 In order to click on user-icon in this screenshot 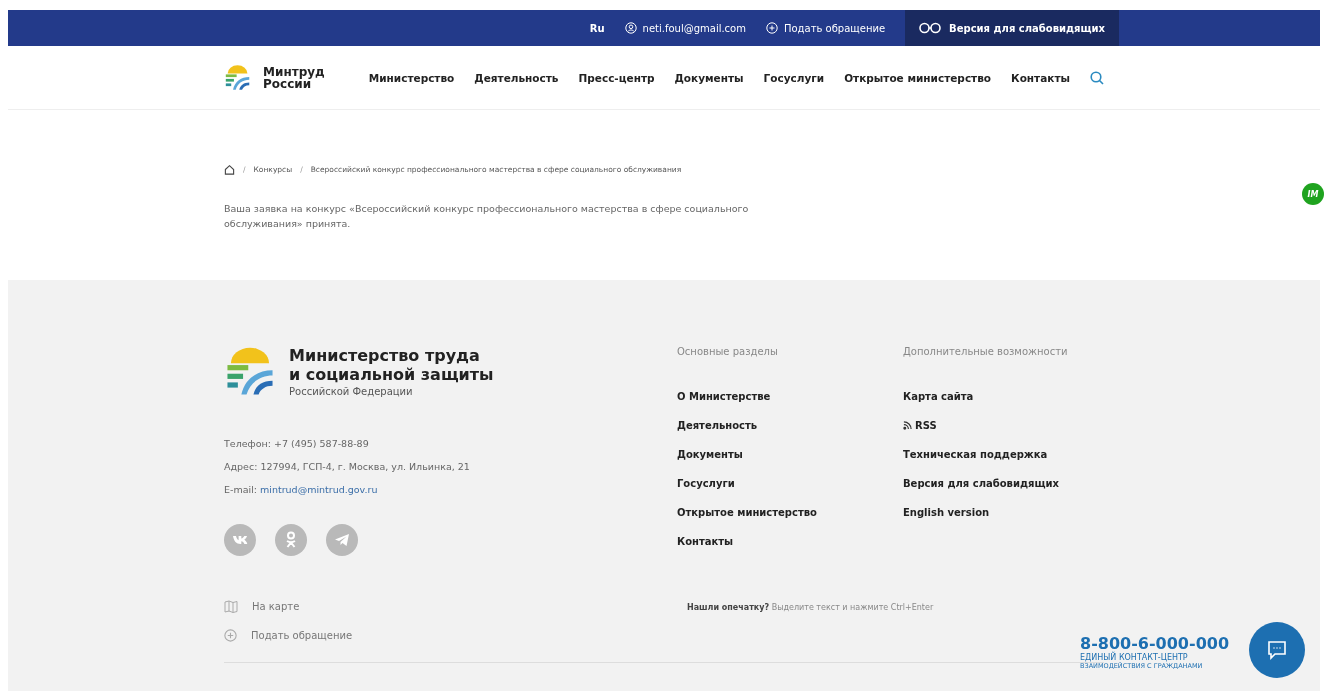, I will do `click(630, 28)`.